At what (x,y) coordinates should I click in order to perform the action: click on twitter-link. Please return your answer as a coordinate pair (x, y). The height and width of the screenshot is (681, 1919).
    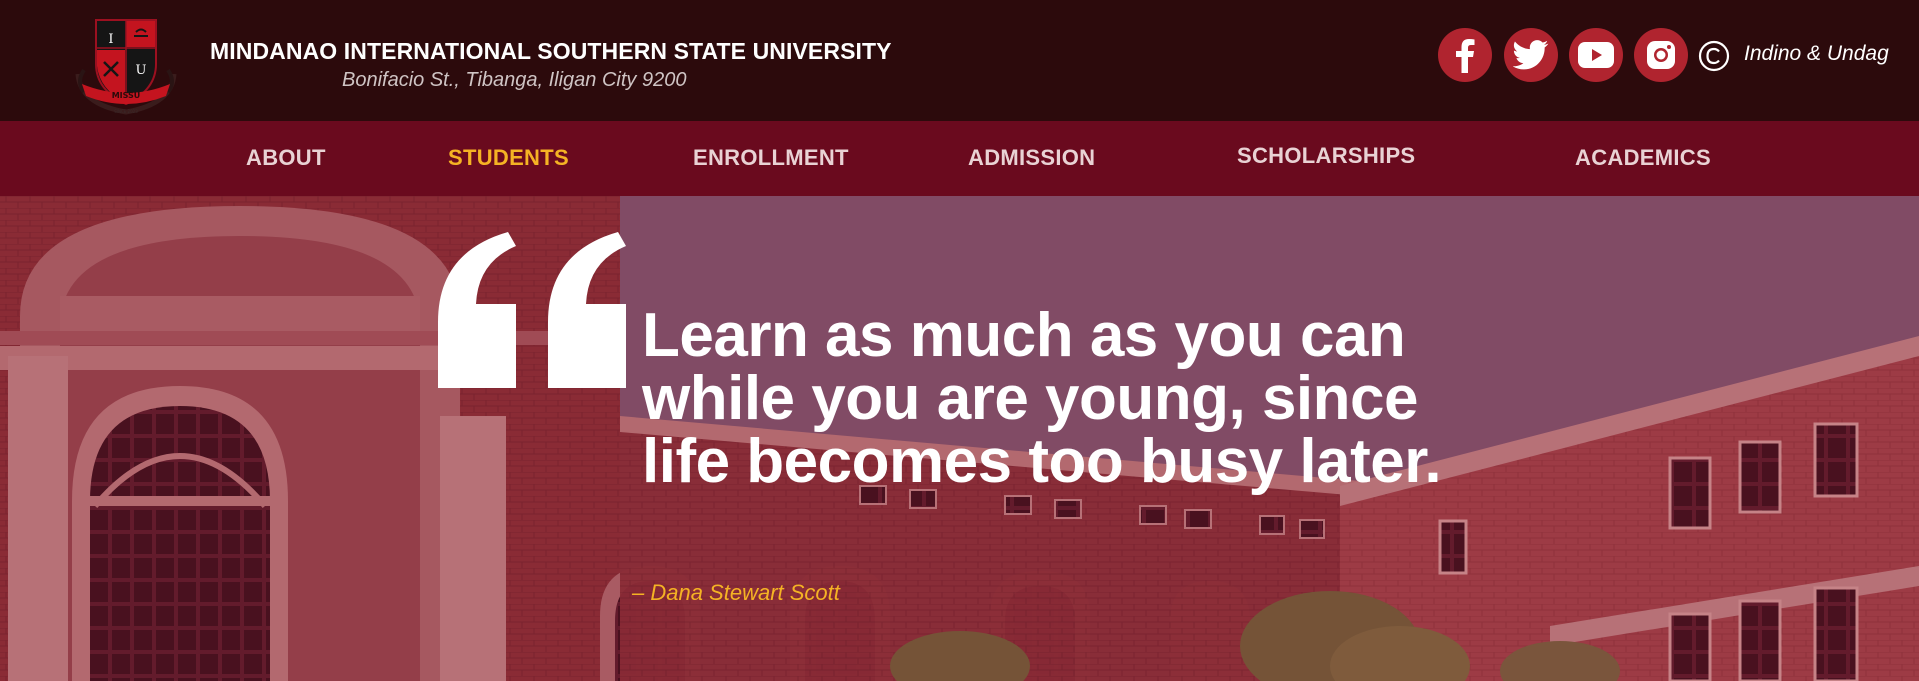
    Looking at the image, I should click on (1531, 55).